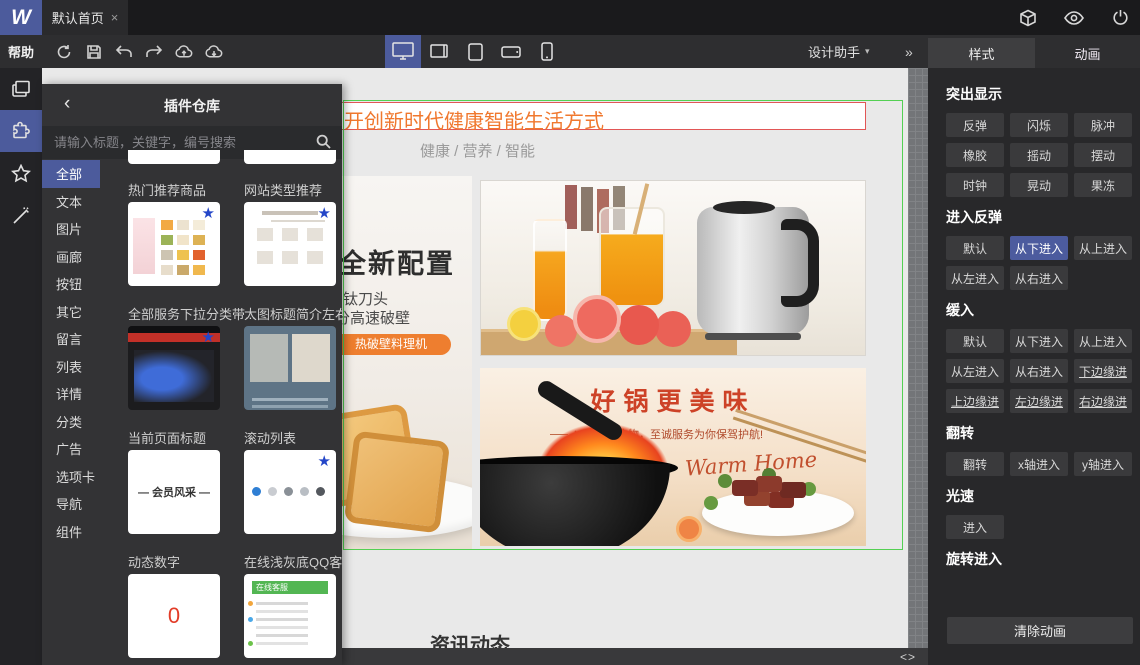  Describe the element at coordinates (397, 264) in the screenshot. I see `left-banner-headline: 全新配置` at that location.